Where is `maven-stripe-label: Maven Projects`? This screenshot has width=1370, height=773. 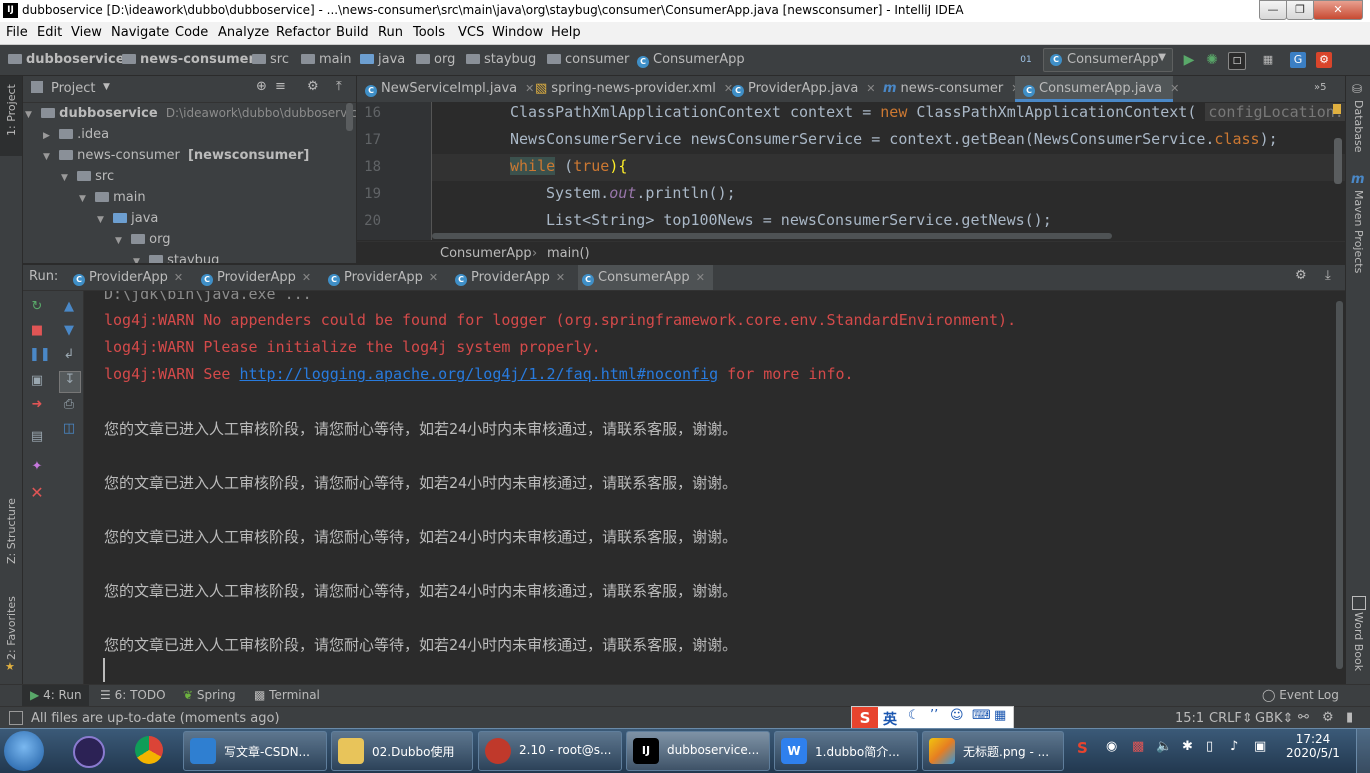
maven-stripe-label: Maven Projects is located at coordinates (1358, 231).